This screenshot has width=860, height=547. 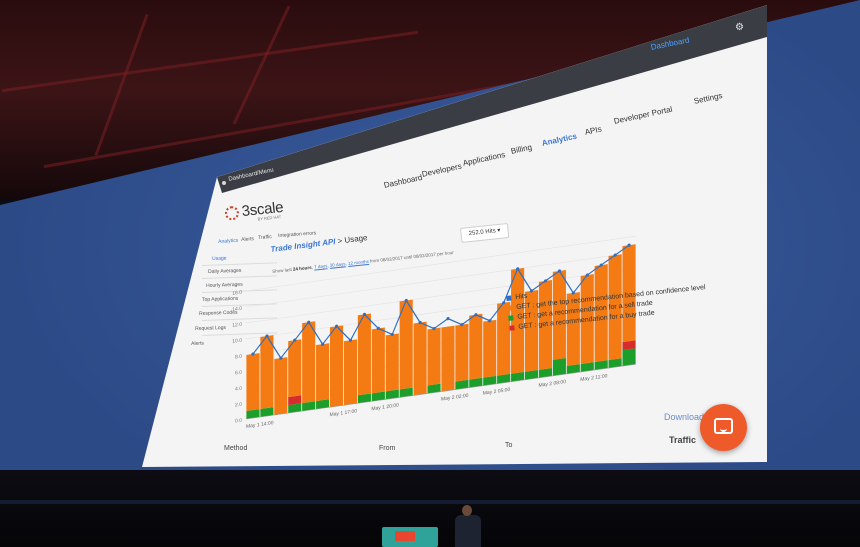 I want to click on hits-point, so click(x=448, y=319).